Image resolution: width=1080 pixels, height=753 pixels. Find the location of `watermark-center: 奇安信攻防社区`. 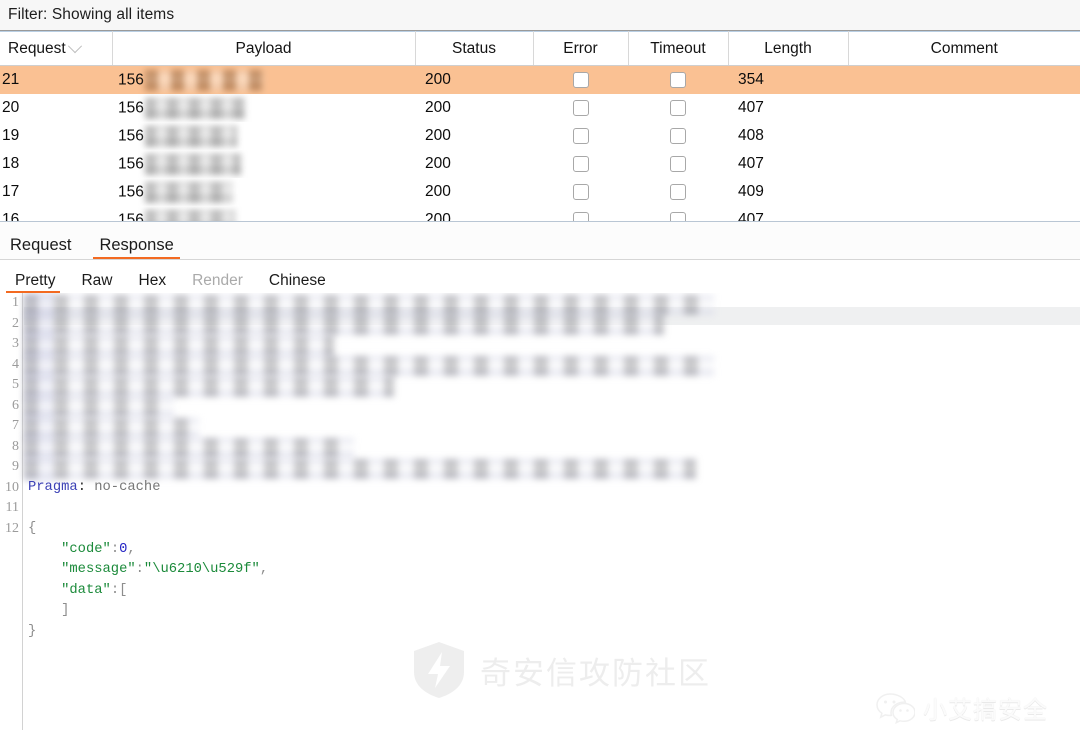

watermark-center: 奇安信攻防社区 is located at coordinates (561, 670).